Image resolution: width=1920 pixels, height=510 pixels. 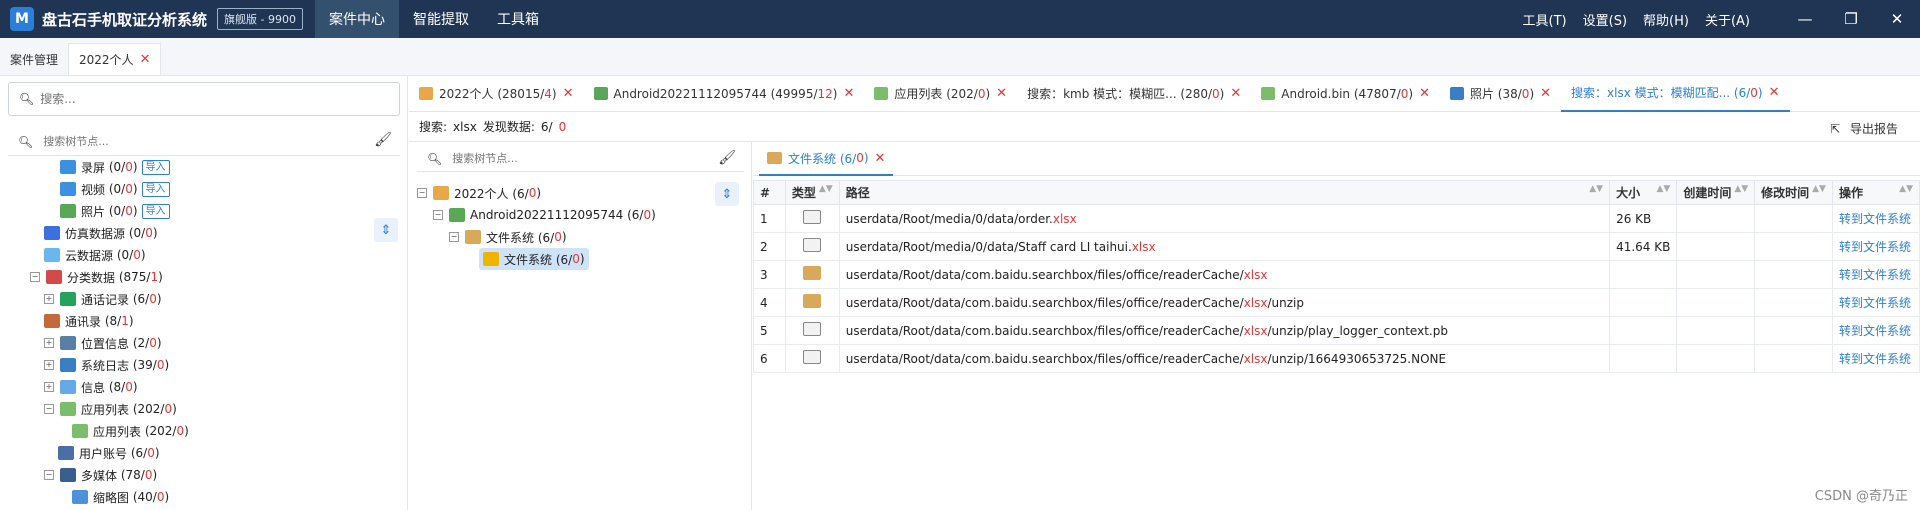 I want to click on tree-node: 通讯录 (8/1), so click(x=89, y=321).